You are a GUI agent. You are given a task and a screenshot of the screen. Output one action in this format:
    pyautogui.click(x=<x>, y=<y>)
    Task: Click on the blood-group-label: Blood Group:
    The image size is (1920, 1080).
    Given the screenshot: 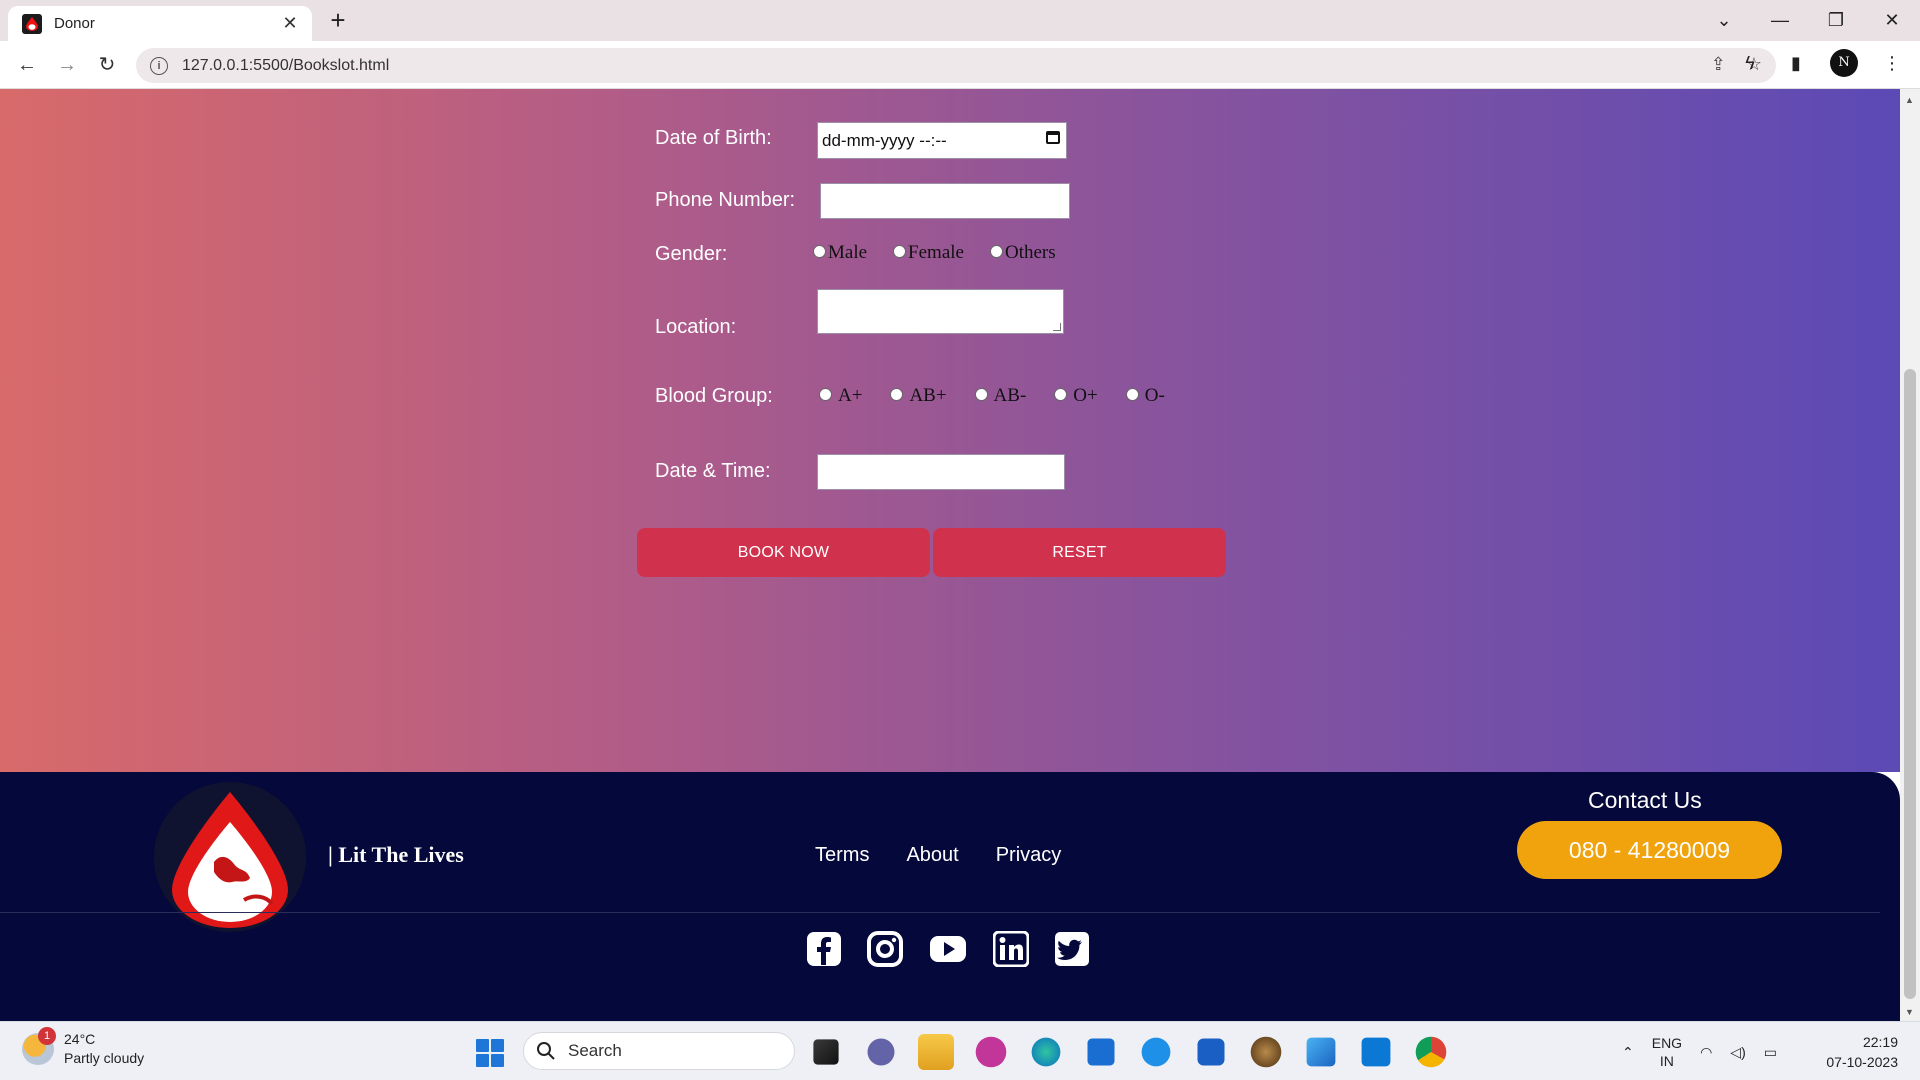 What is the action you would take?
    pyautogui.click(x=714, y=396)
    